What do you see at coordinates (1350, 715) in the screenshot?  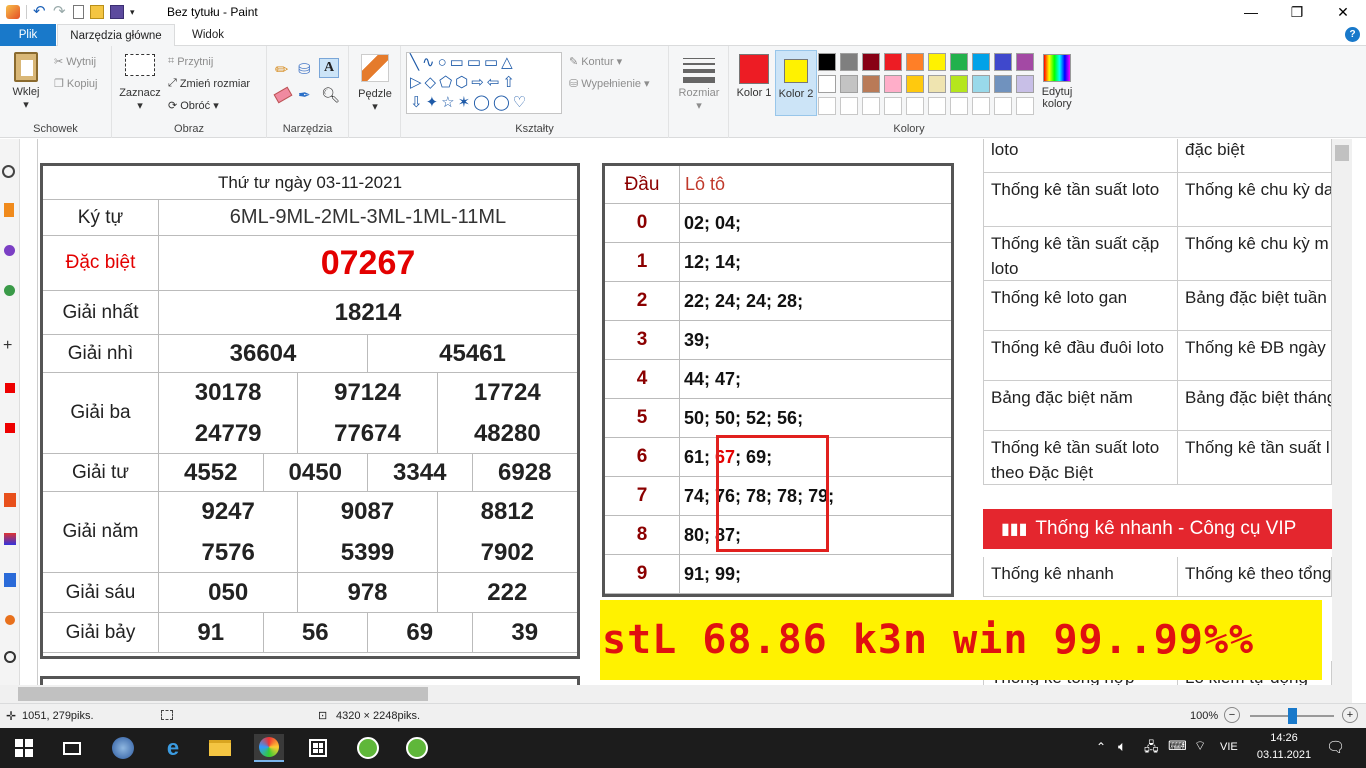 I see `zoom-in-button: +` at bounding box center [1350, 715].